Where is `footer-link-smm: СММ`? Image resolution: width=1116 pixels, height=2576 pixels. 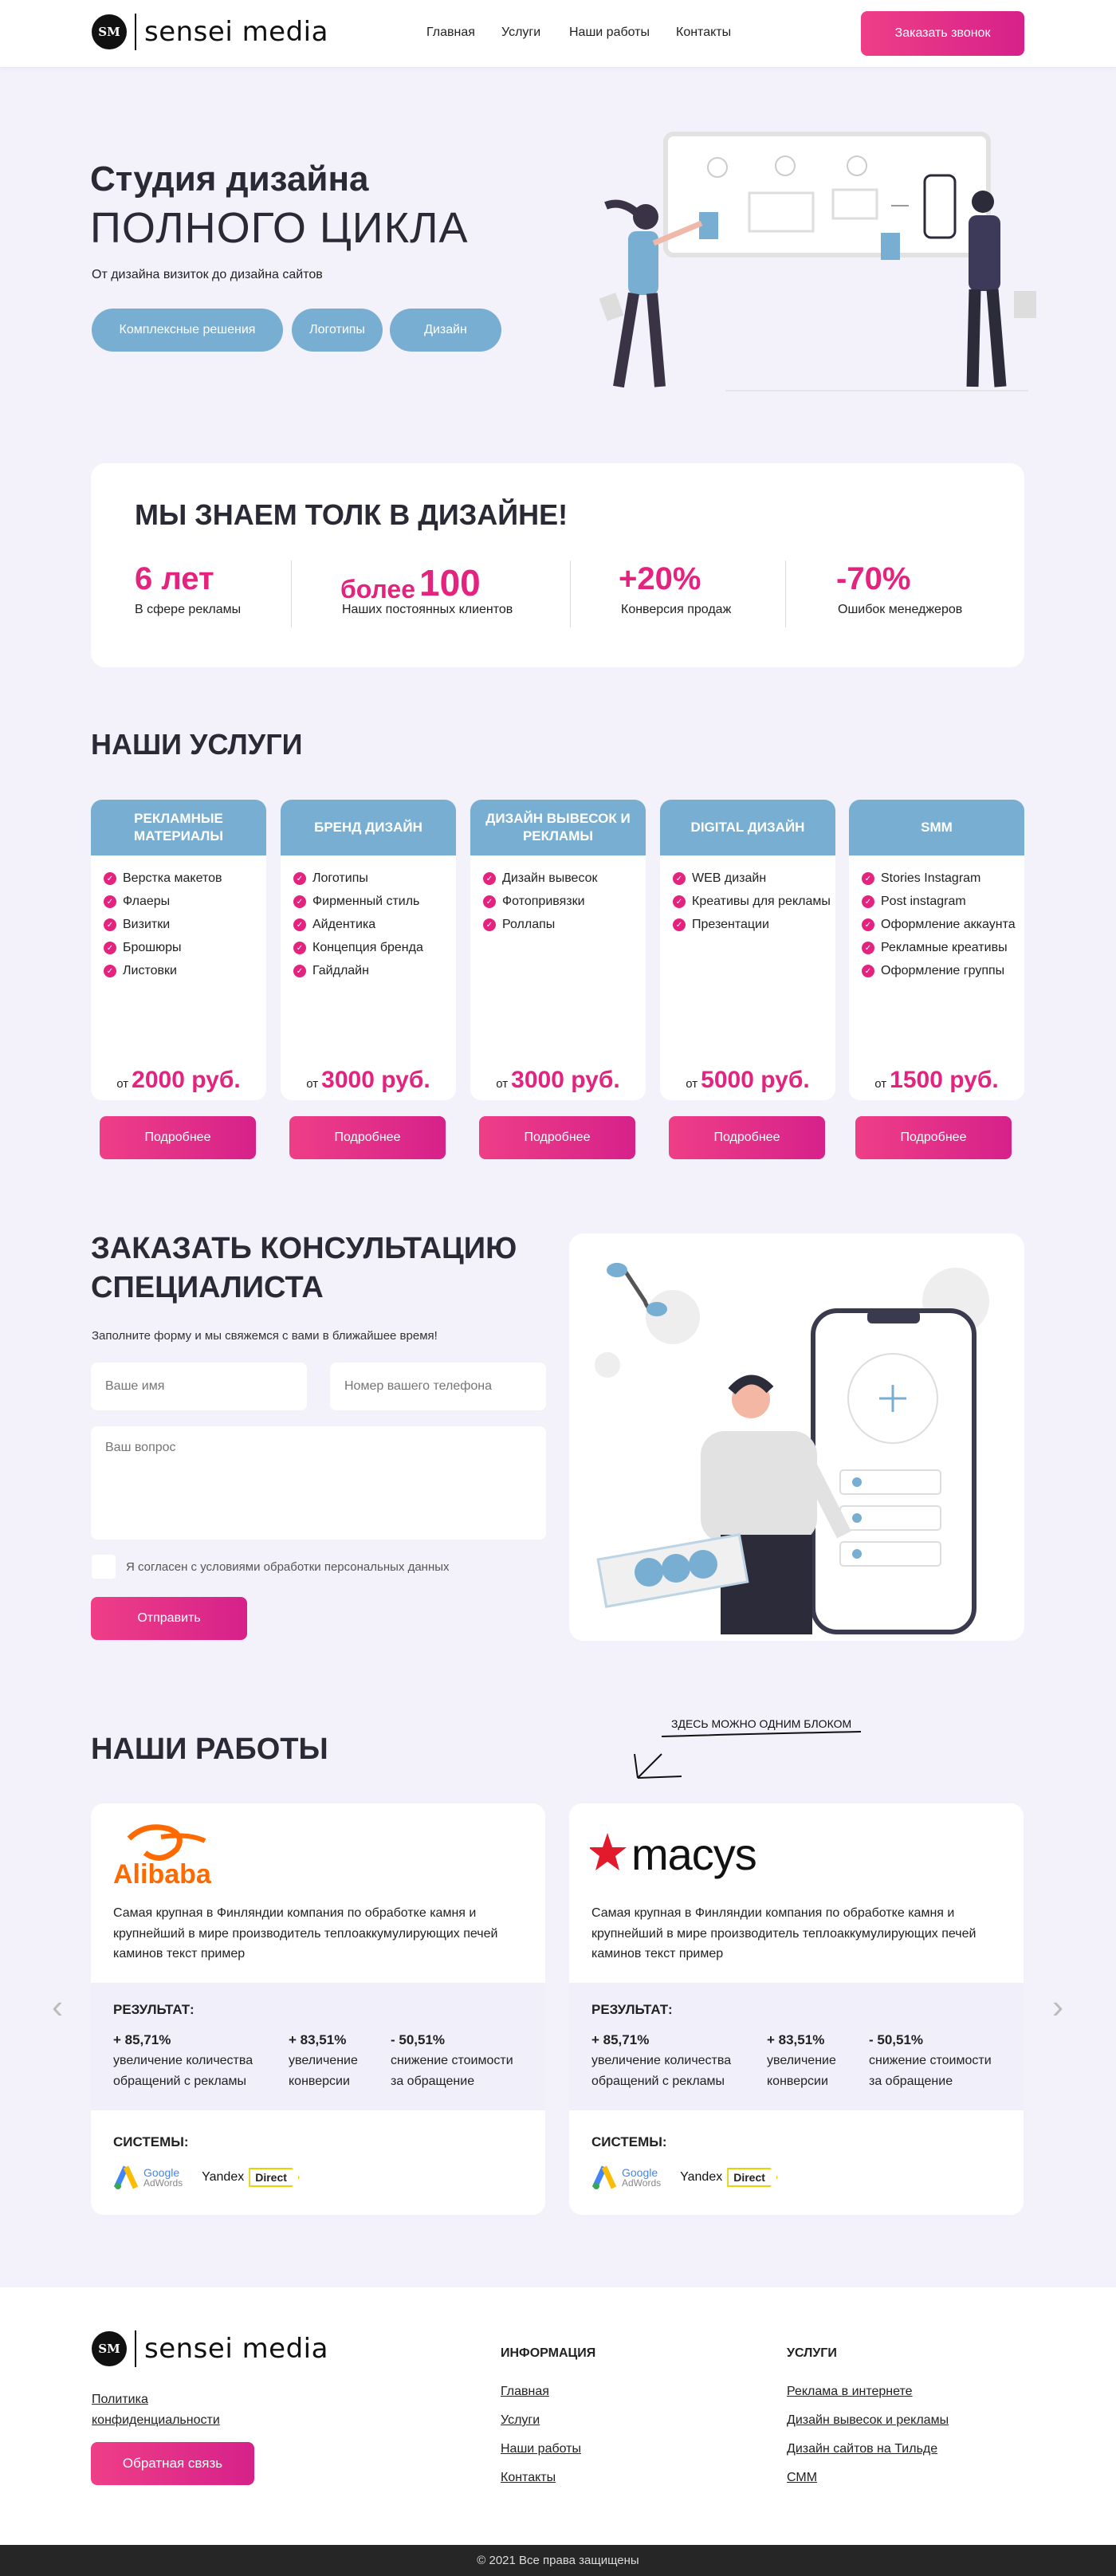
footer-link-smm: СММ is located at coordinates (802, 2478).